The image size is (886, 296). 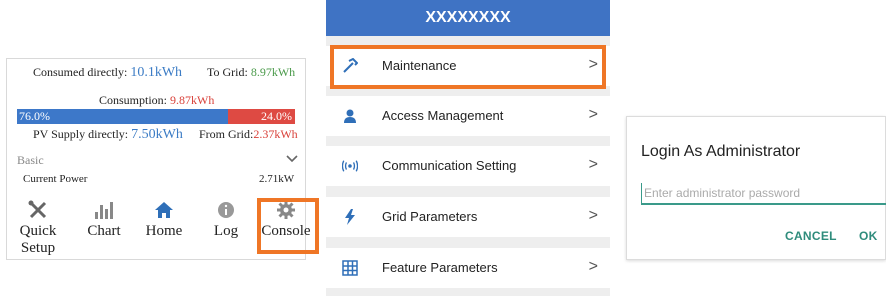 What do you see at coordinates (261, 116) in the screenshot?
I see `grid-consumption-bar-segment: 24.0%` at bounding box center [261, 116].